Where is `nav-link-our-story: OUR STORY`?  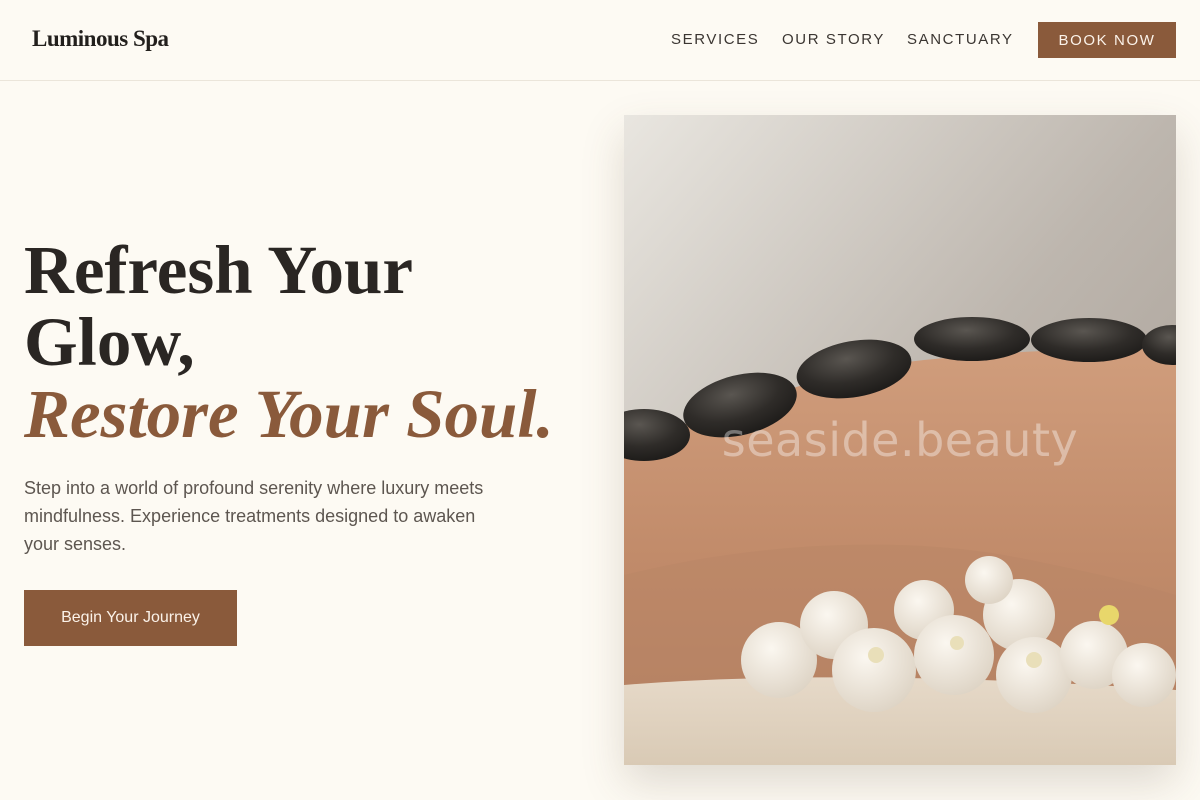 nav-link-our-story: OUR STORY is located at coordinates (833, 39).